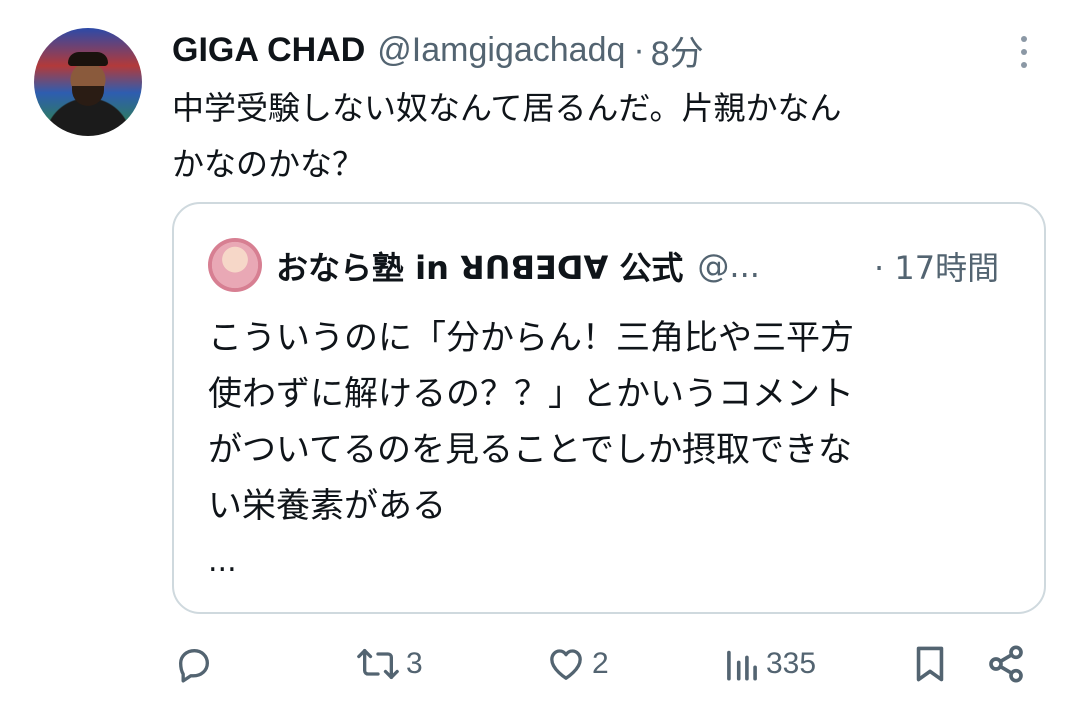 The height and width of the screenshot is (707, 1080). I want to click on reply-button, so click(197, 664).